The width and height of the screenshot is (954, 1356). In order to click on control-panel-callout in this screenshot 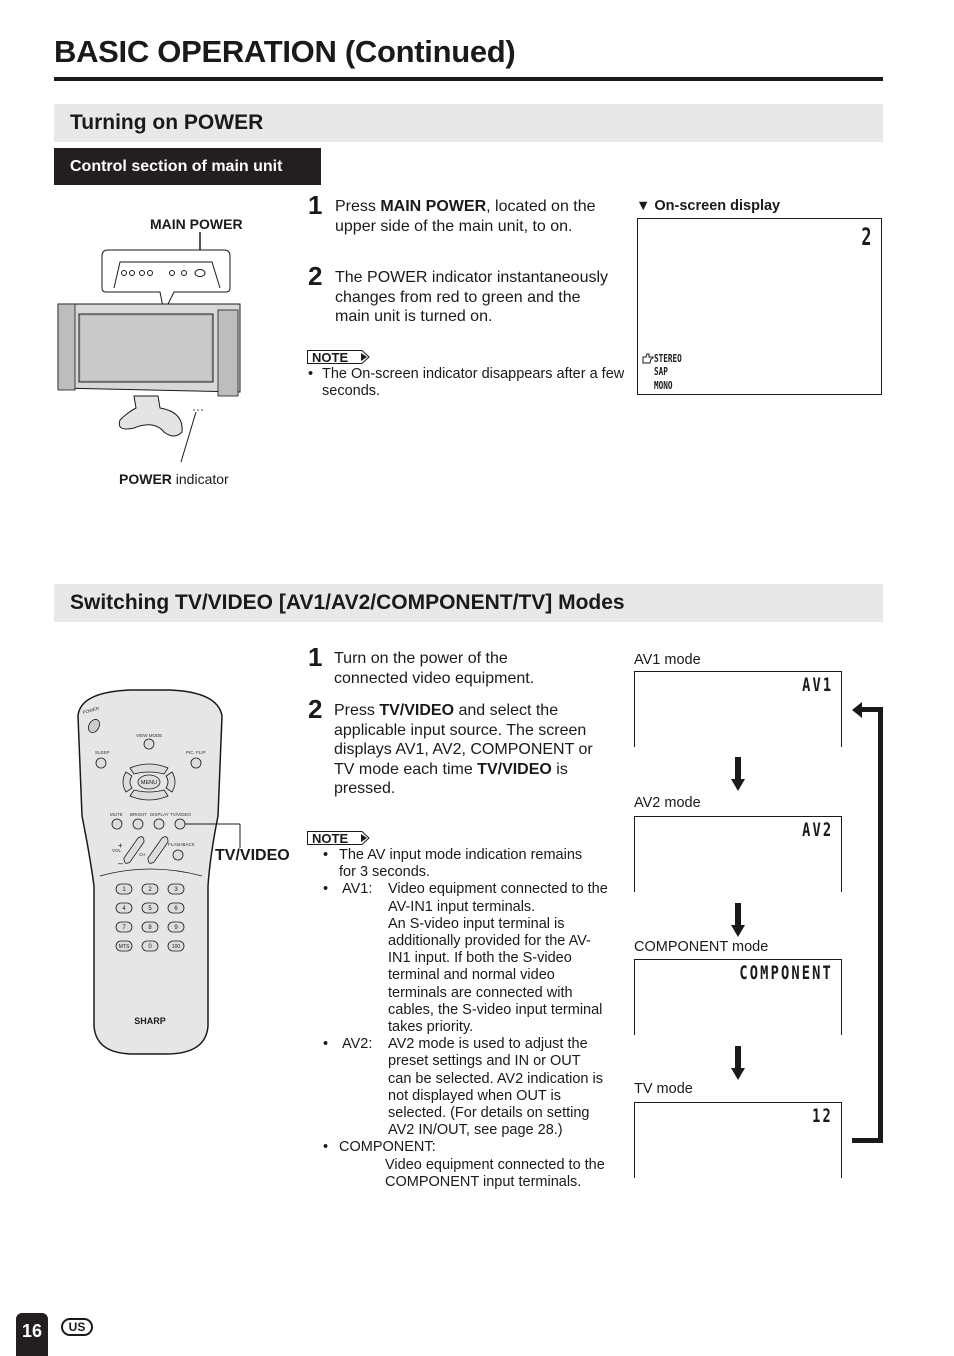, I will do `click(166, 281)`.